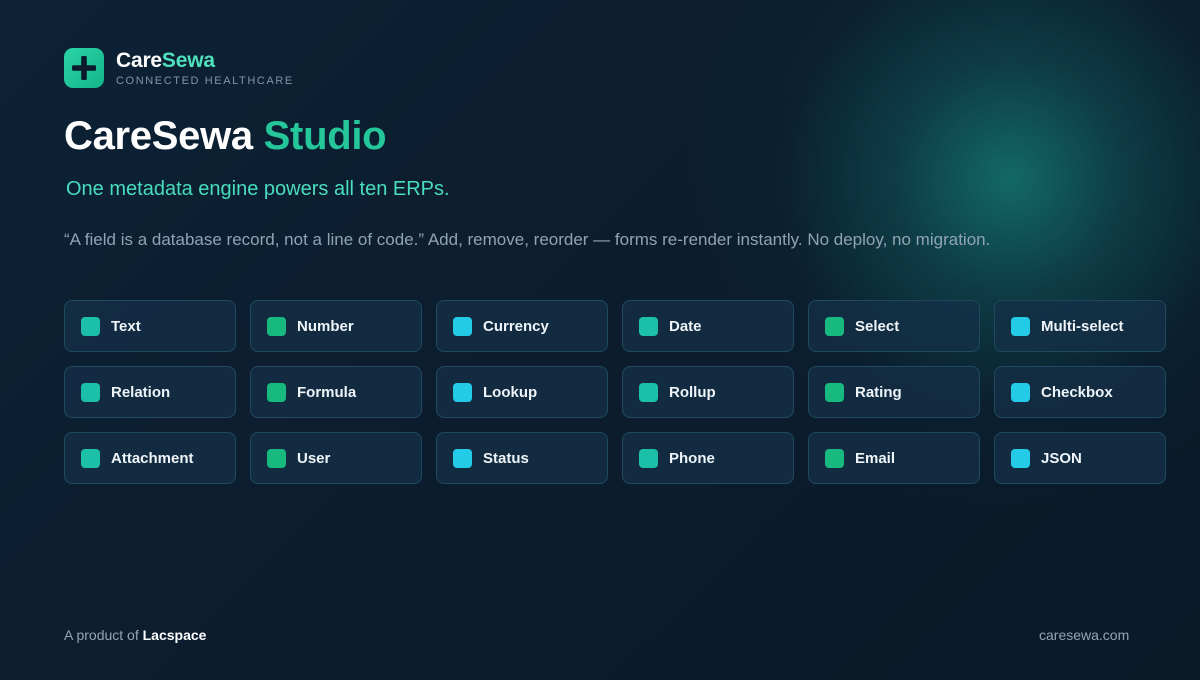 The width and height of the screenshot is (1200, 680). Describe the element at coordinates (875, 458) in the screenshot. I see `field-type-label: Email` at that location.